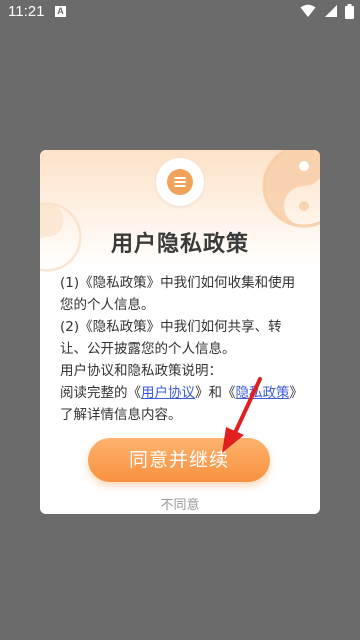  Describe the element at coordinates (349, 11) in the screenshot. I see `battery-icon` at that location.